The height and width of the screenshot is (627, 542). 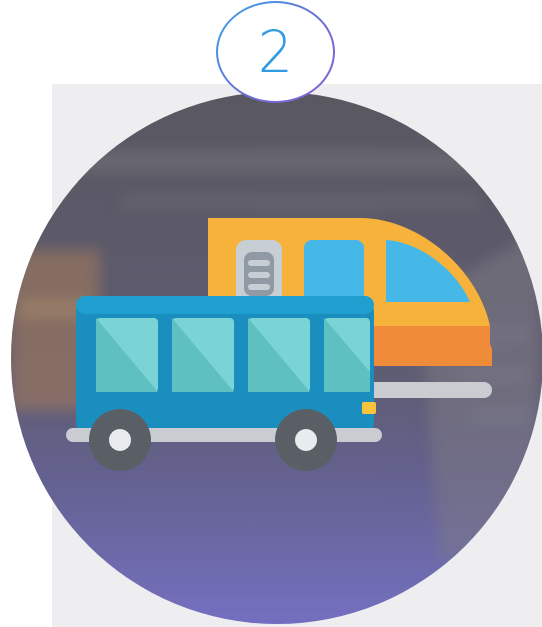 I want to click on step-number-badge: 2, so click(x=275, y=52).